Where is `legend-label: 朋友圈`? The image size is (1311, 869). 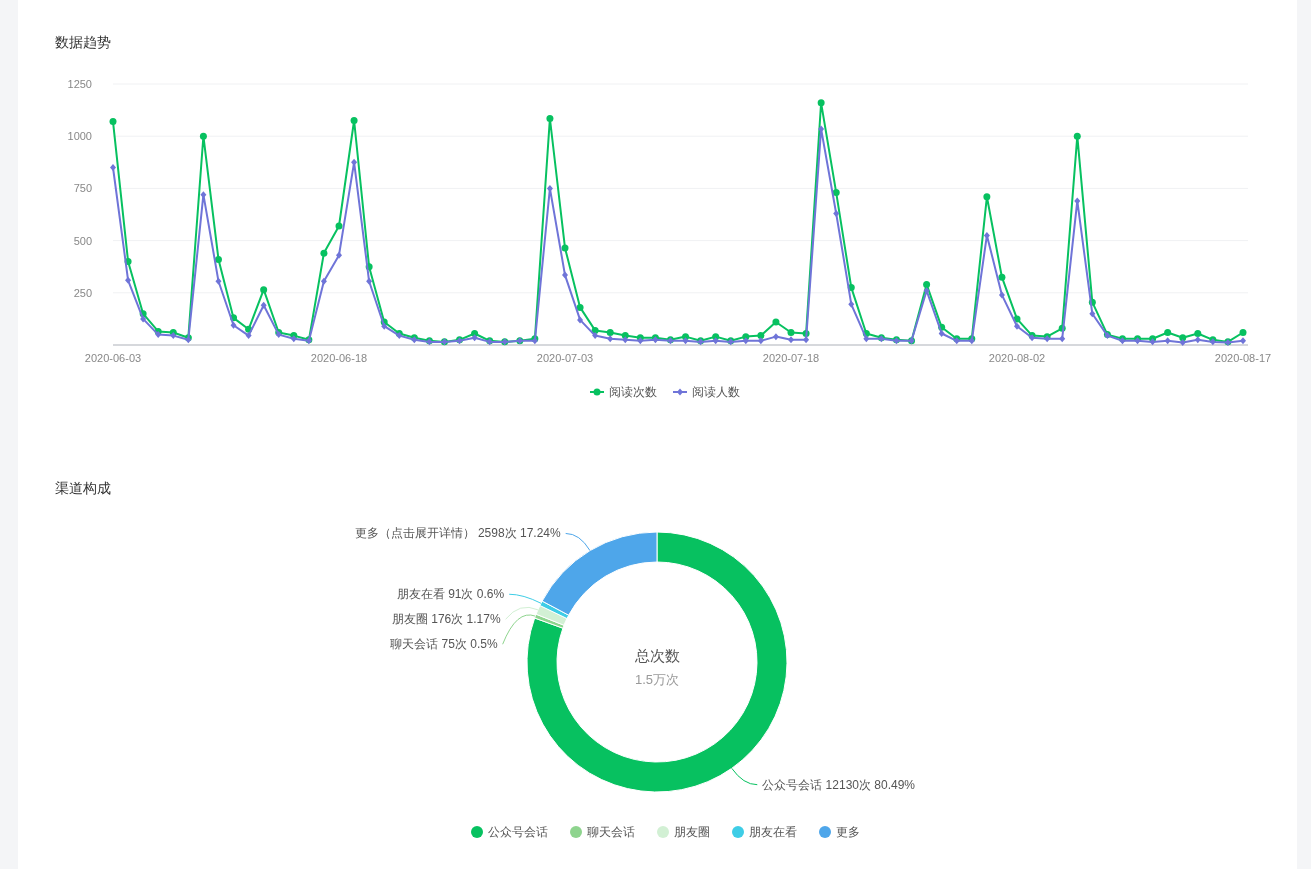
legend-label: 朋友圈 is located at coordinates (691, 832).